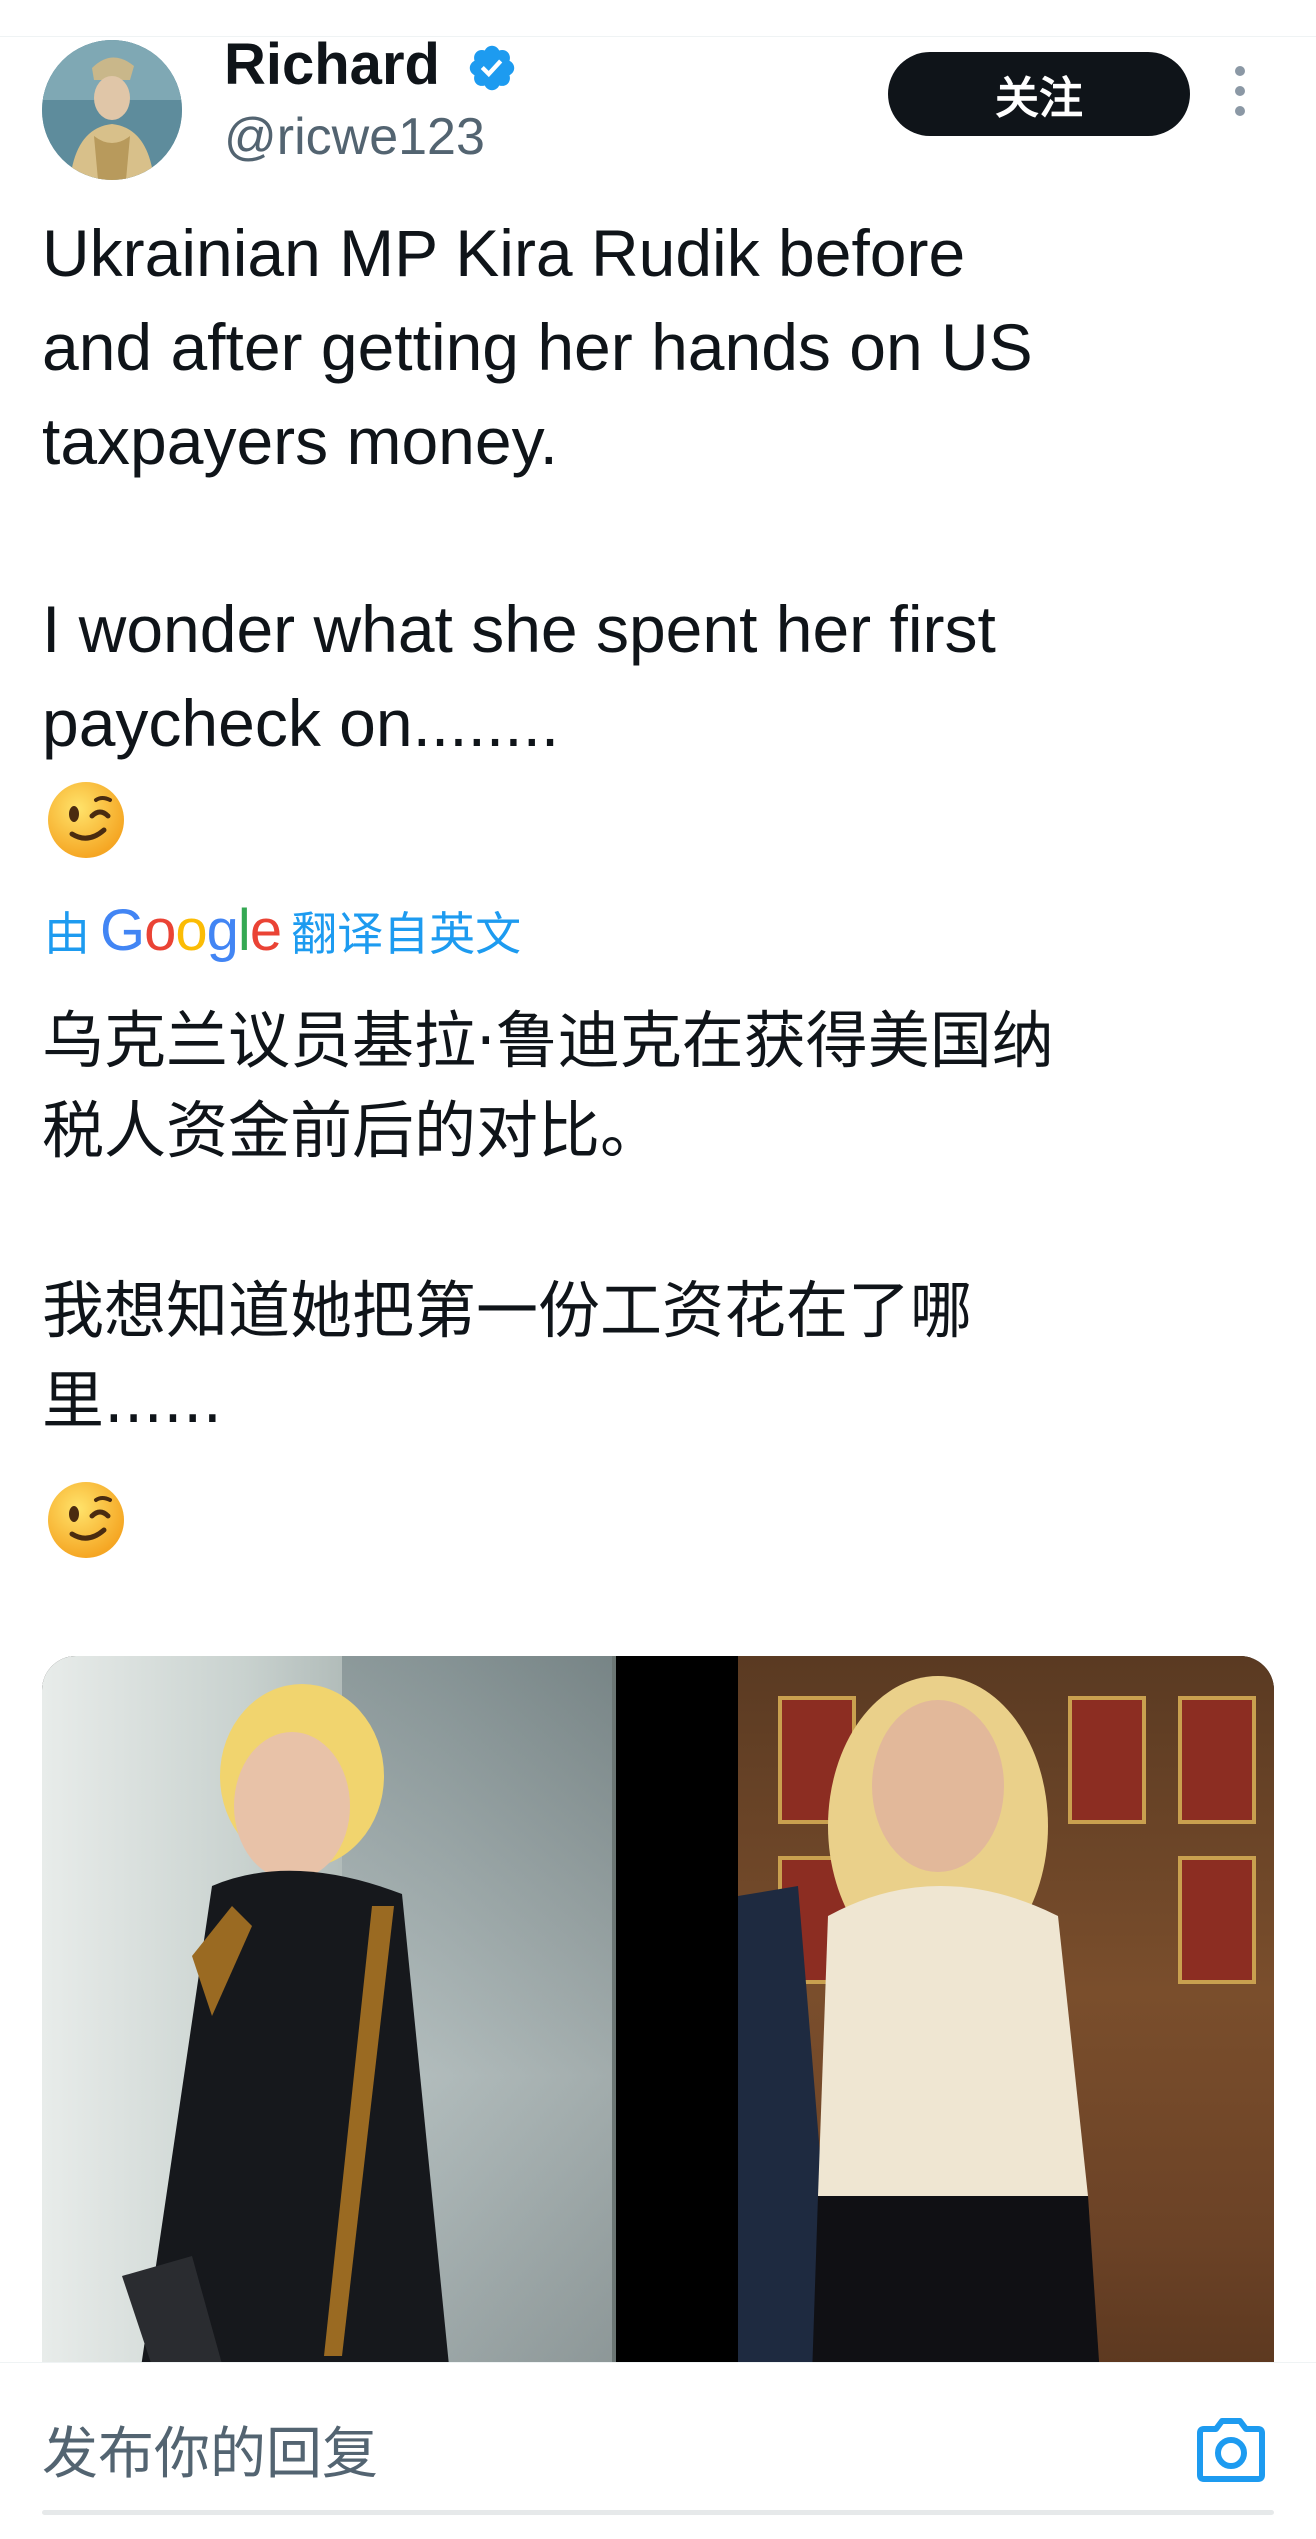  Describe the element at coordinates (67, 934) in the screenshot. I see `translation-prefix: 由` at that location.